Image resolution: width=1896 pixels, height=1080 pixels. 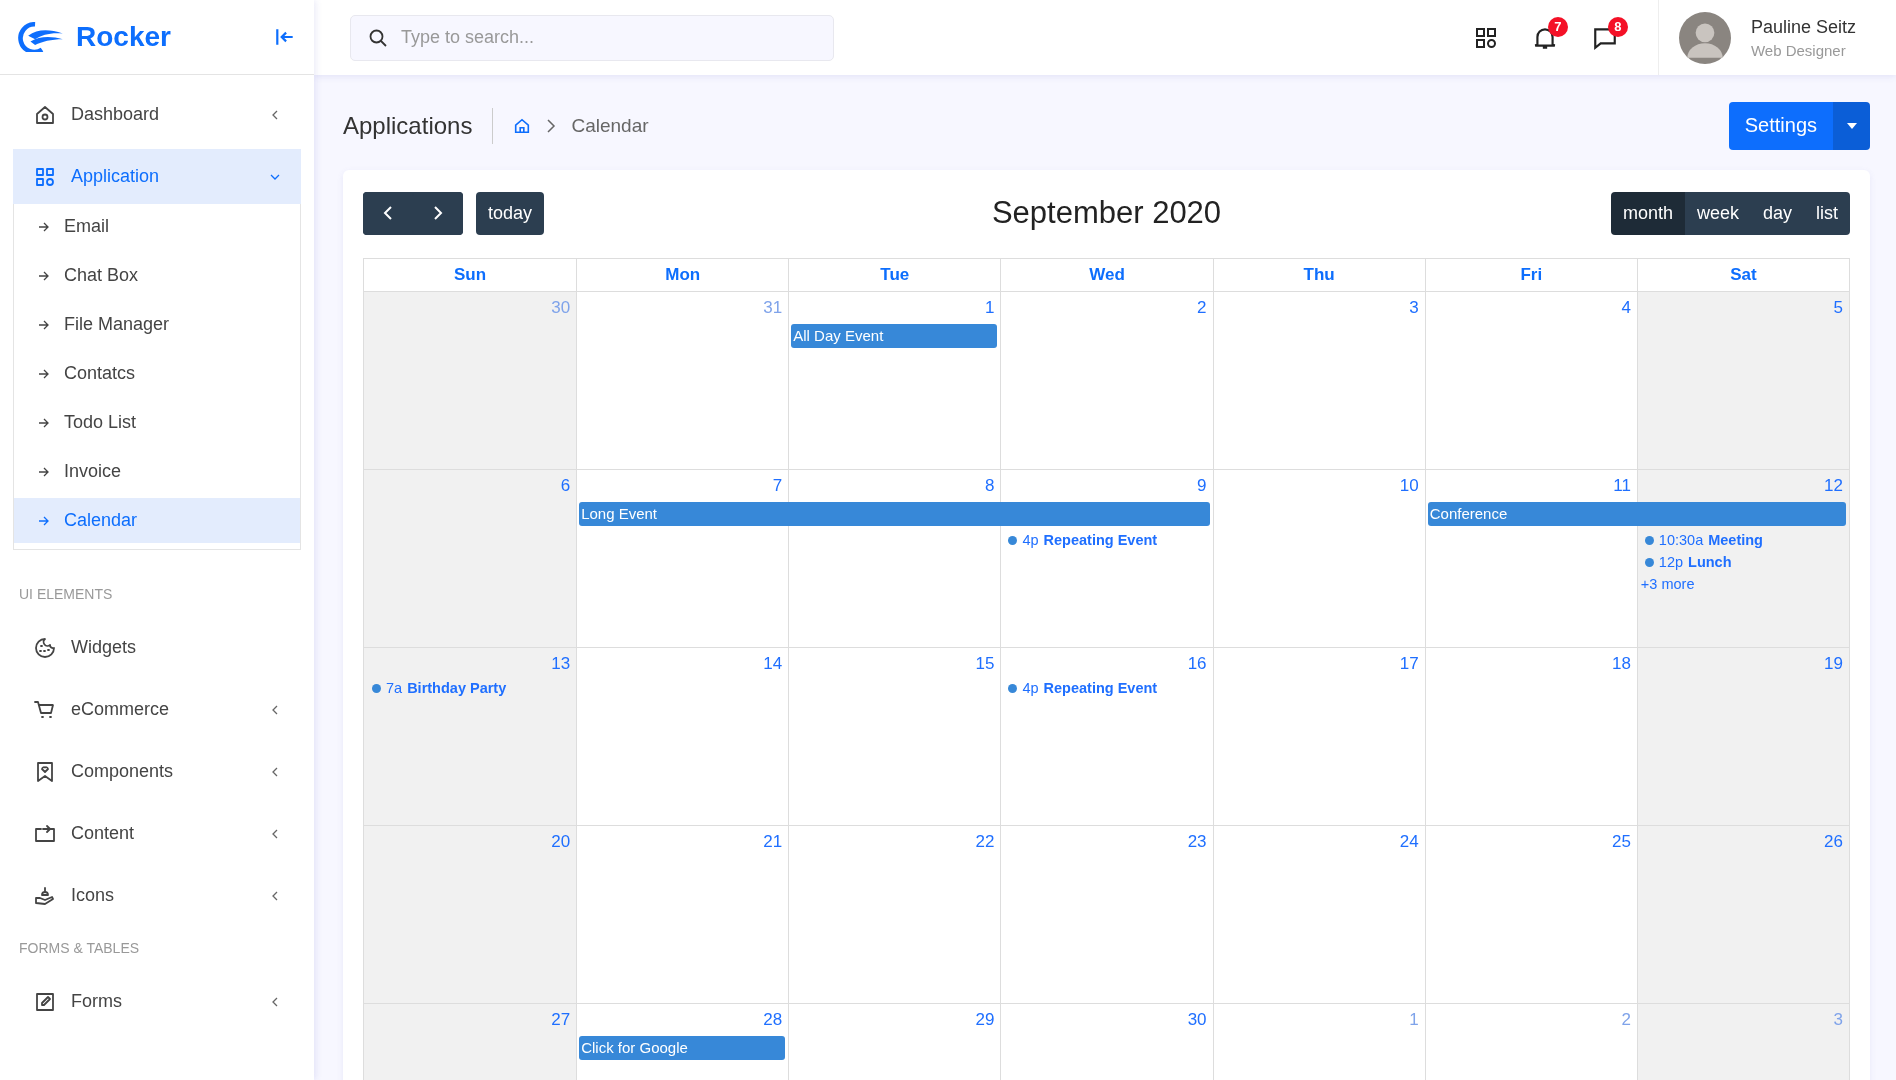 What do you see at coordinates (157, 471) in the screenshot?
I see `submenu-item: Invoice` at bounding box center [157, 471].